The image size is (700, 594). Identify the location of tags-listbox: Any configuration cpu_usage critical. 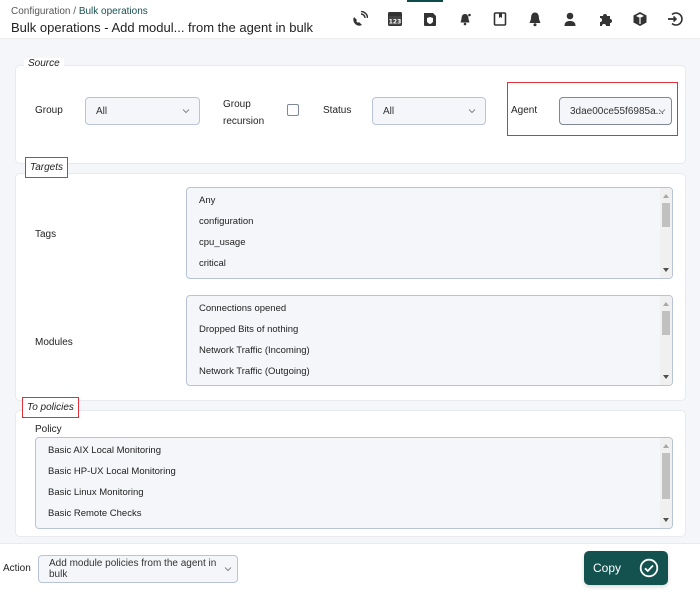
(429, 233).